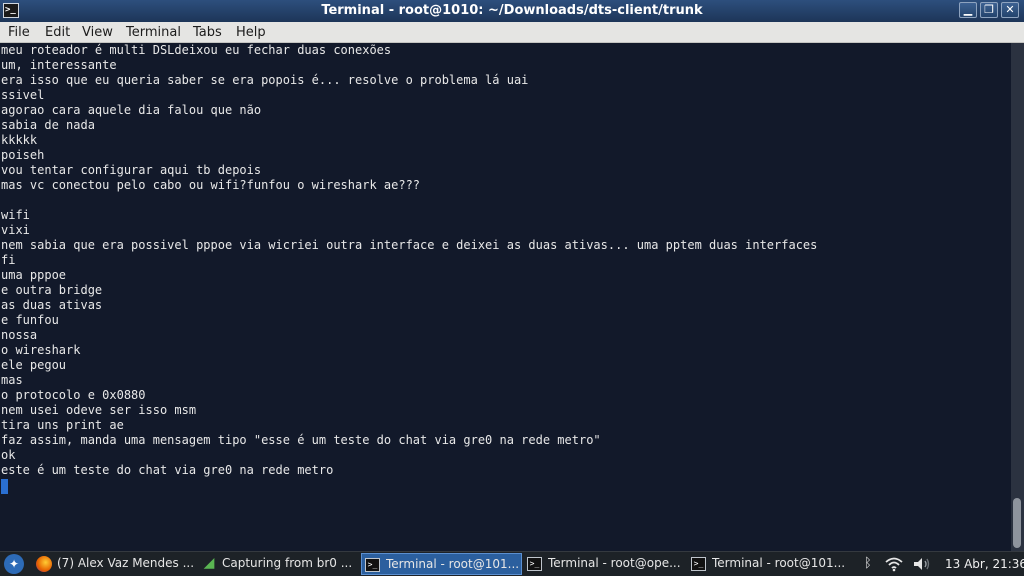 The image size is (1024, 576). Describe the element at coordinates (131, 170) in the screenshot. I see `terminal-line: vou tentar configurar aqui tb depois` at that location.